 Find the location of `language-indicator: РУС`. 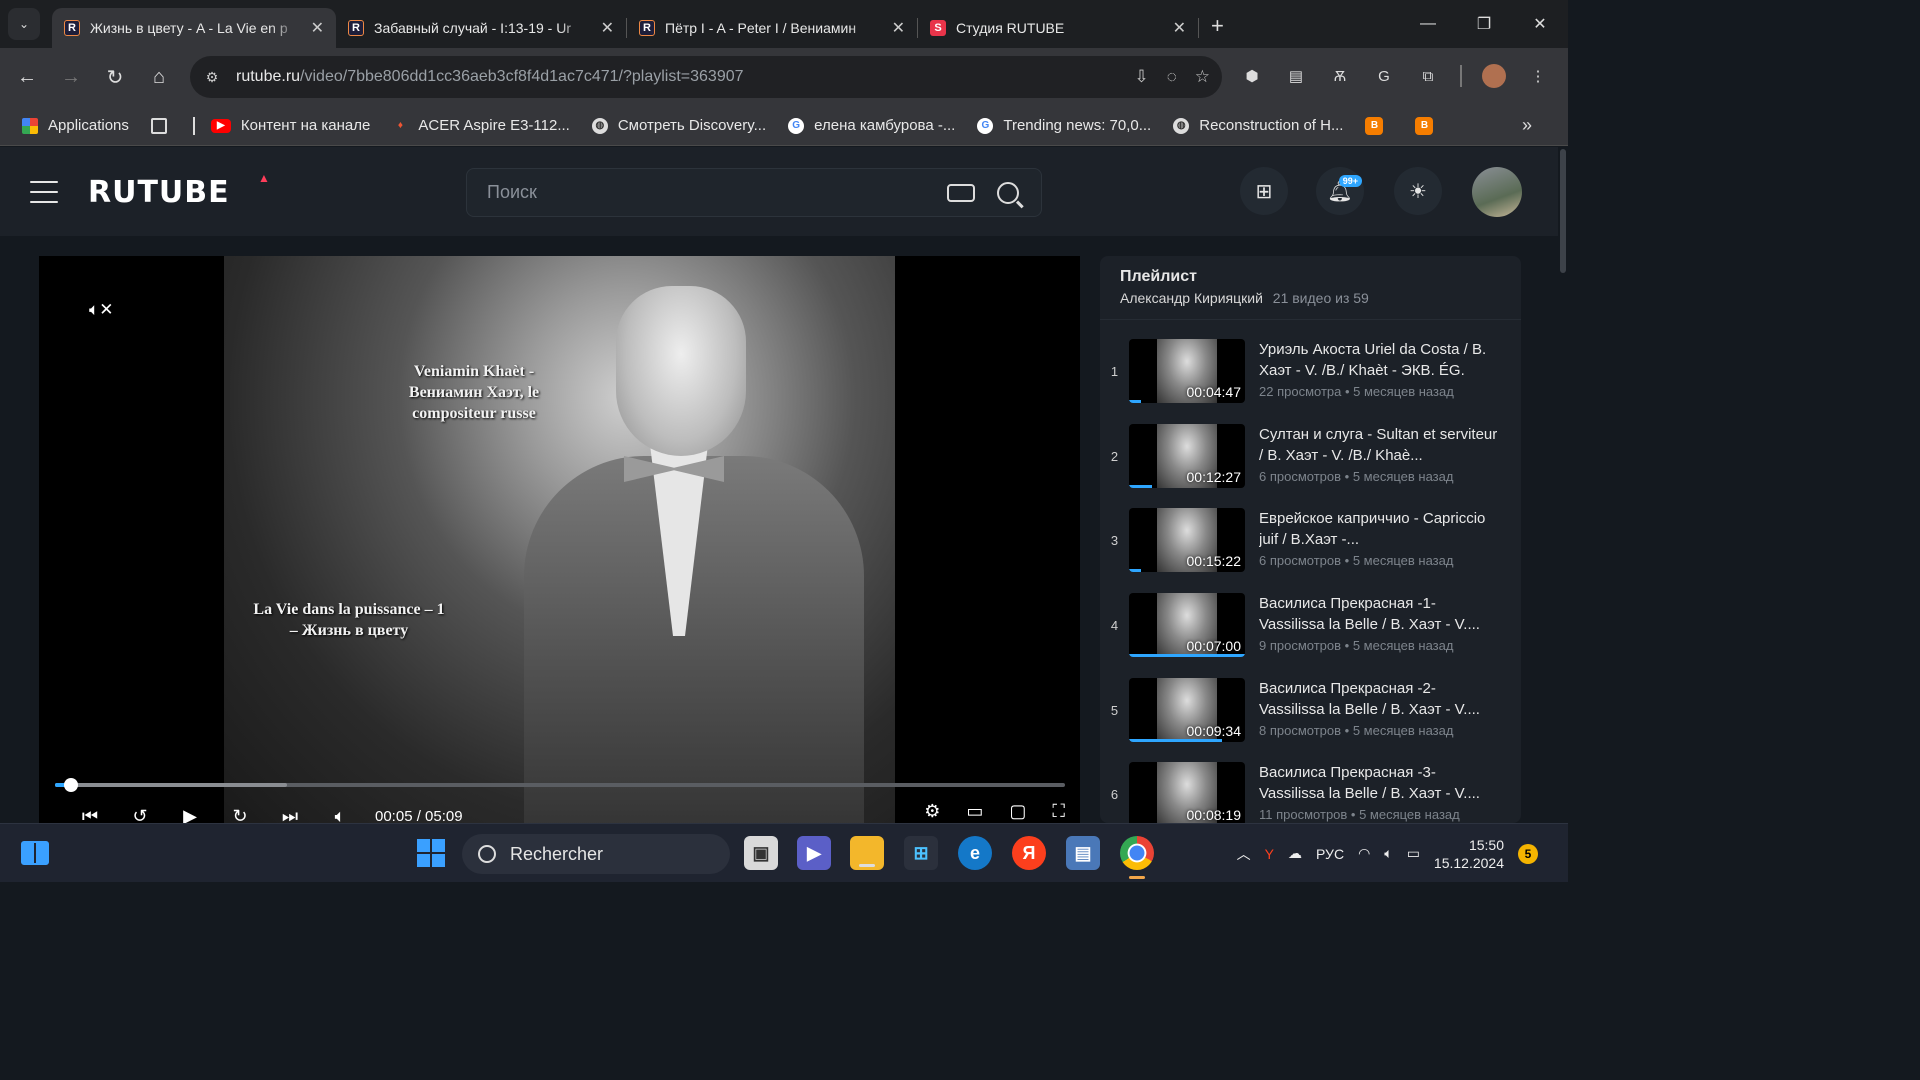

language-indicator: РУС is located at coordinates (1330, 854).